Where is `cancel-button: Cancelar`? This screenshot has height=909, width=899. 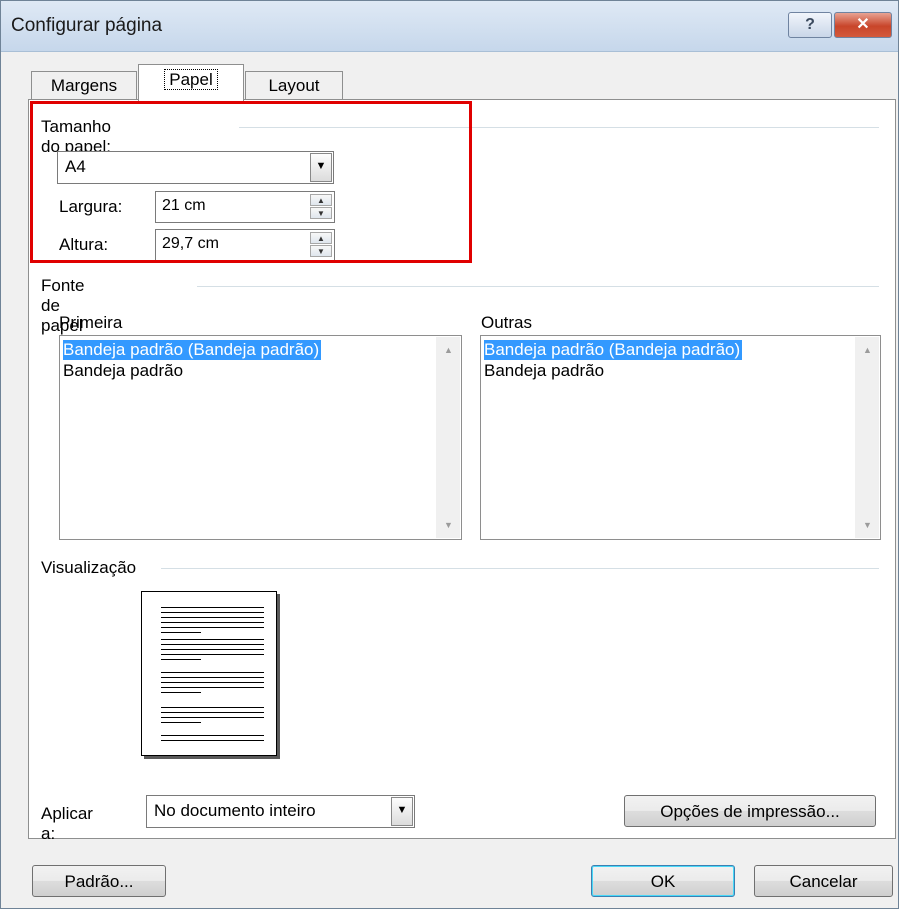
cancel-button: Cancelar is located at coordinates (823, 881).